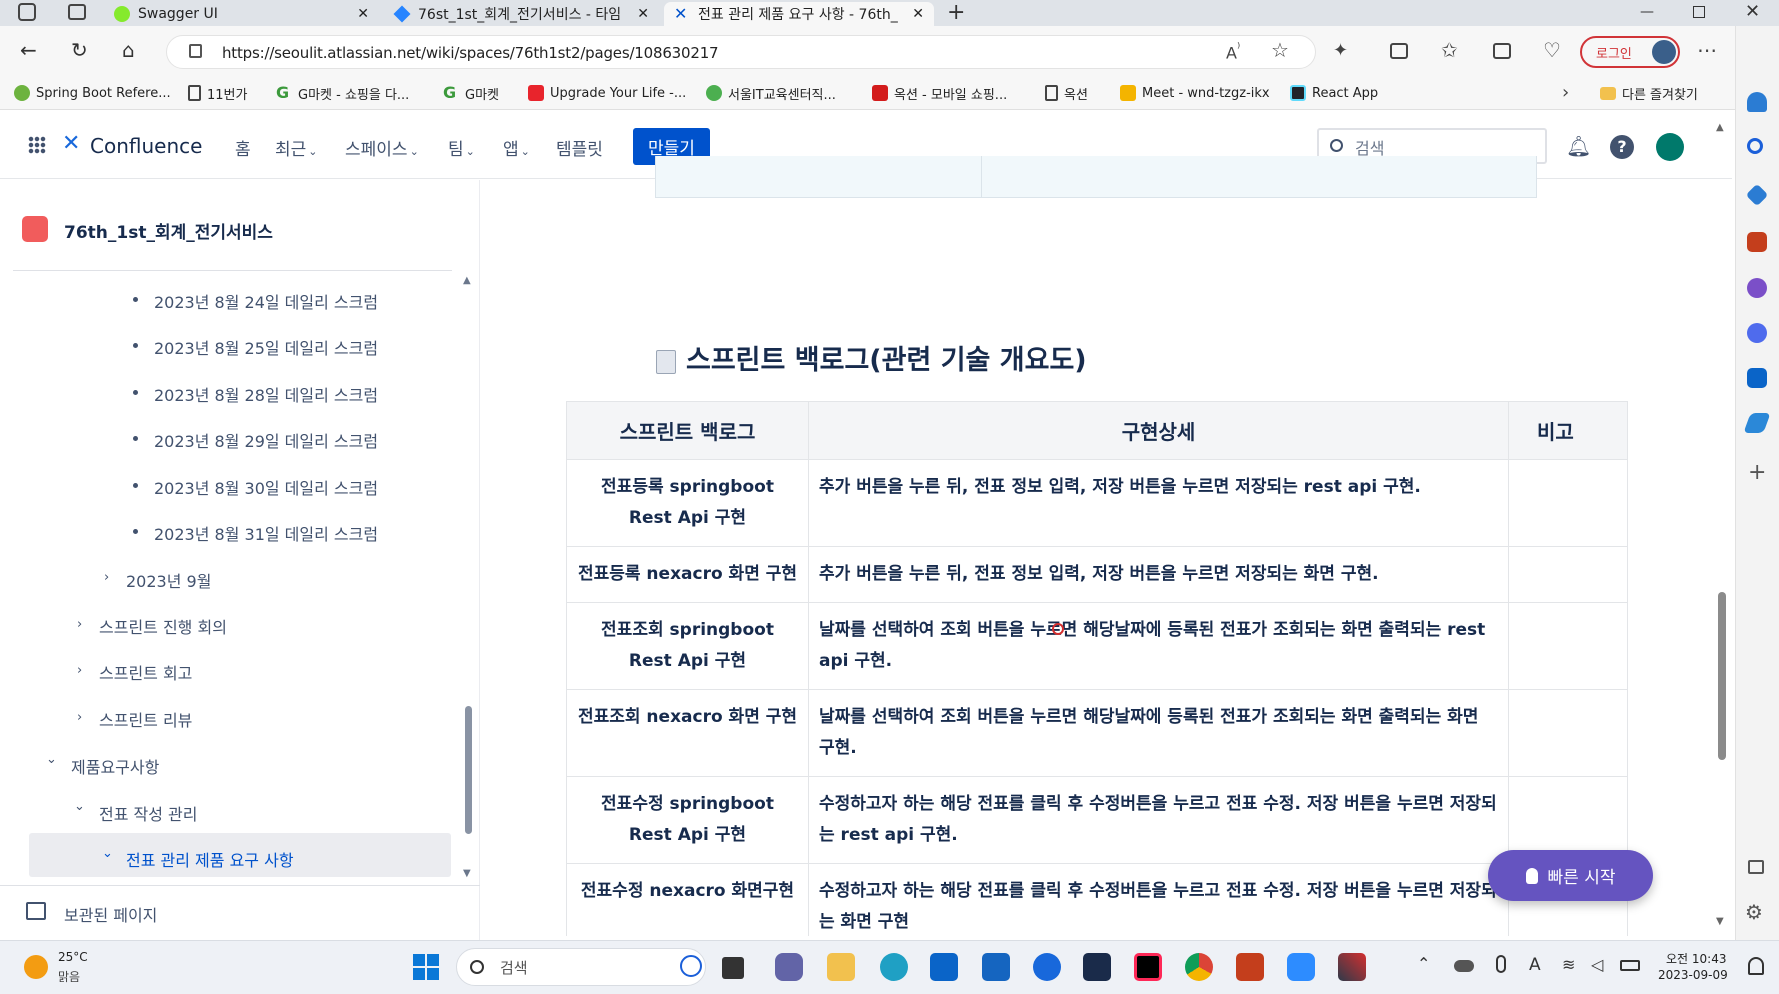 This screenshot has height=994, width=1779. Describe the element at coordinates (516, 147) in the screenshot. I see `menu-apps: 앱 ⌄` at that location.